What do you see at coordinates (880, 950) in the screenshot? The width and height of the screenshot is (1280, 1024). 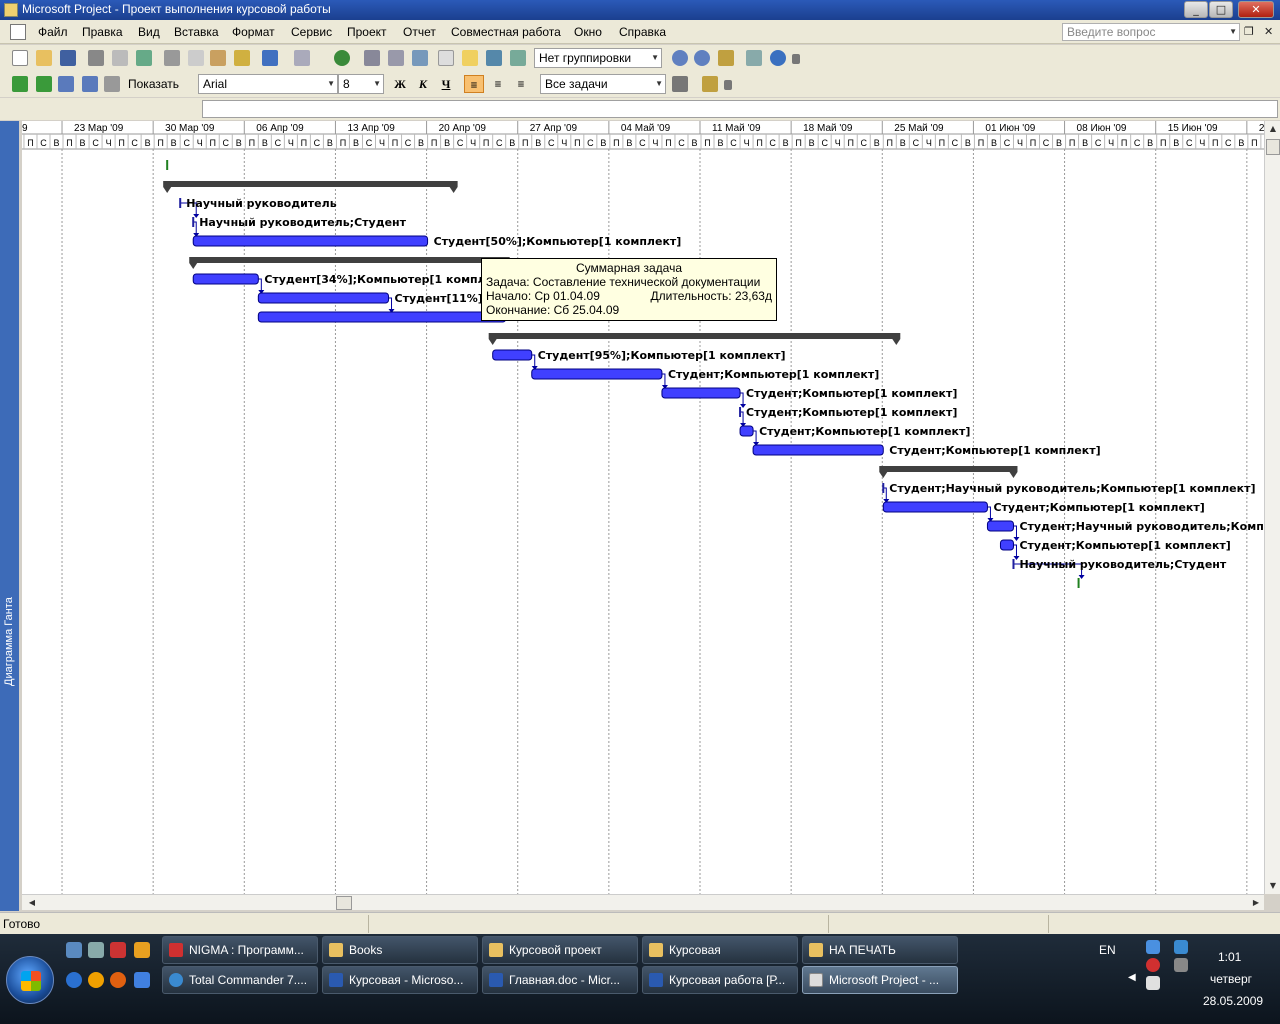 I see `taskbar-button-print: НА ПЕЧАТЬ` at bounding box center [880, 950].